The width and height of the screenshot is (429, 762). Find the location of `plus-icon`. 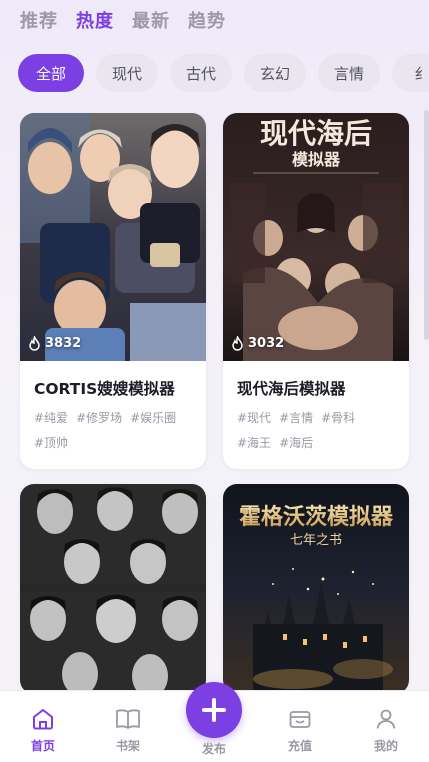

plus-icon is located at coordinates (214, 710).